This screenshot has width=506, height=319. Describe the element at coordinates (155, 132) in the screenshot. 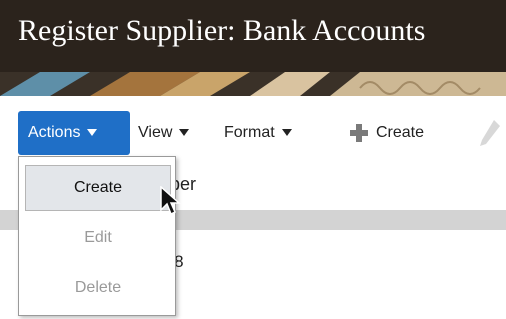

I see `view-label: View` at that location.